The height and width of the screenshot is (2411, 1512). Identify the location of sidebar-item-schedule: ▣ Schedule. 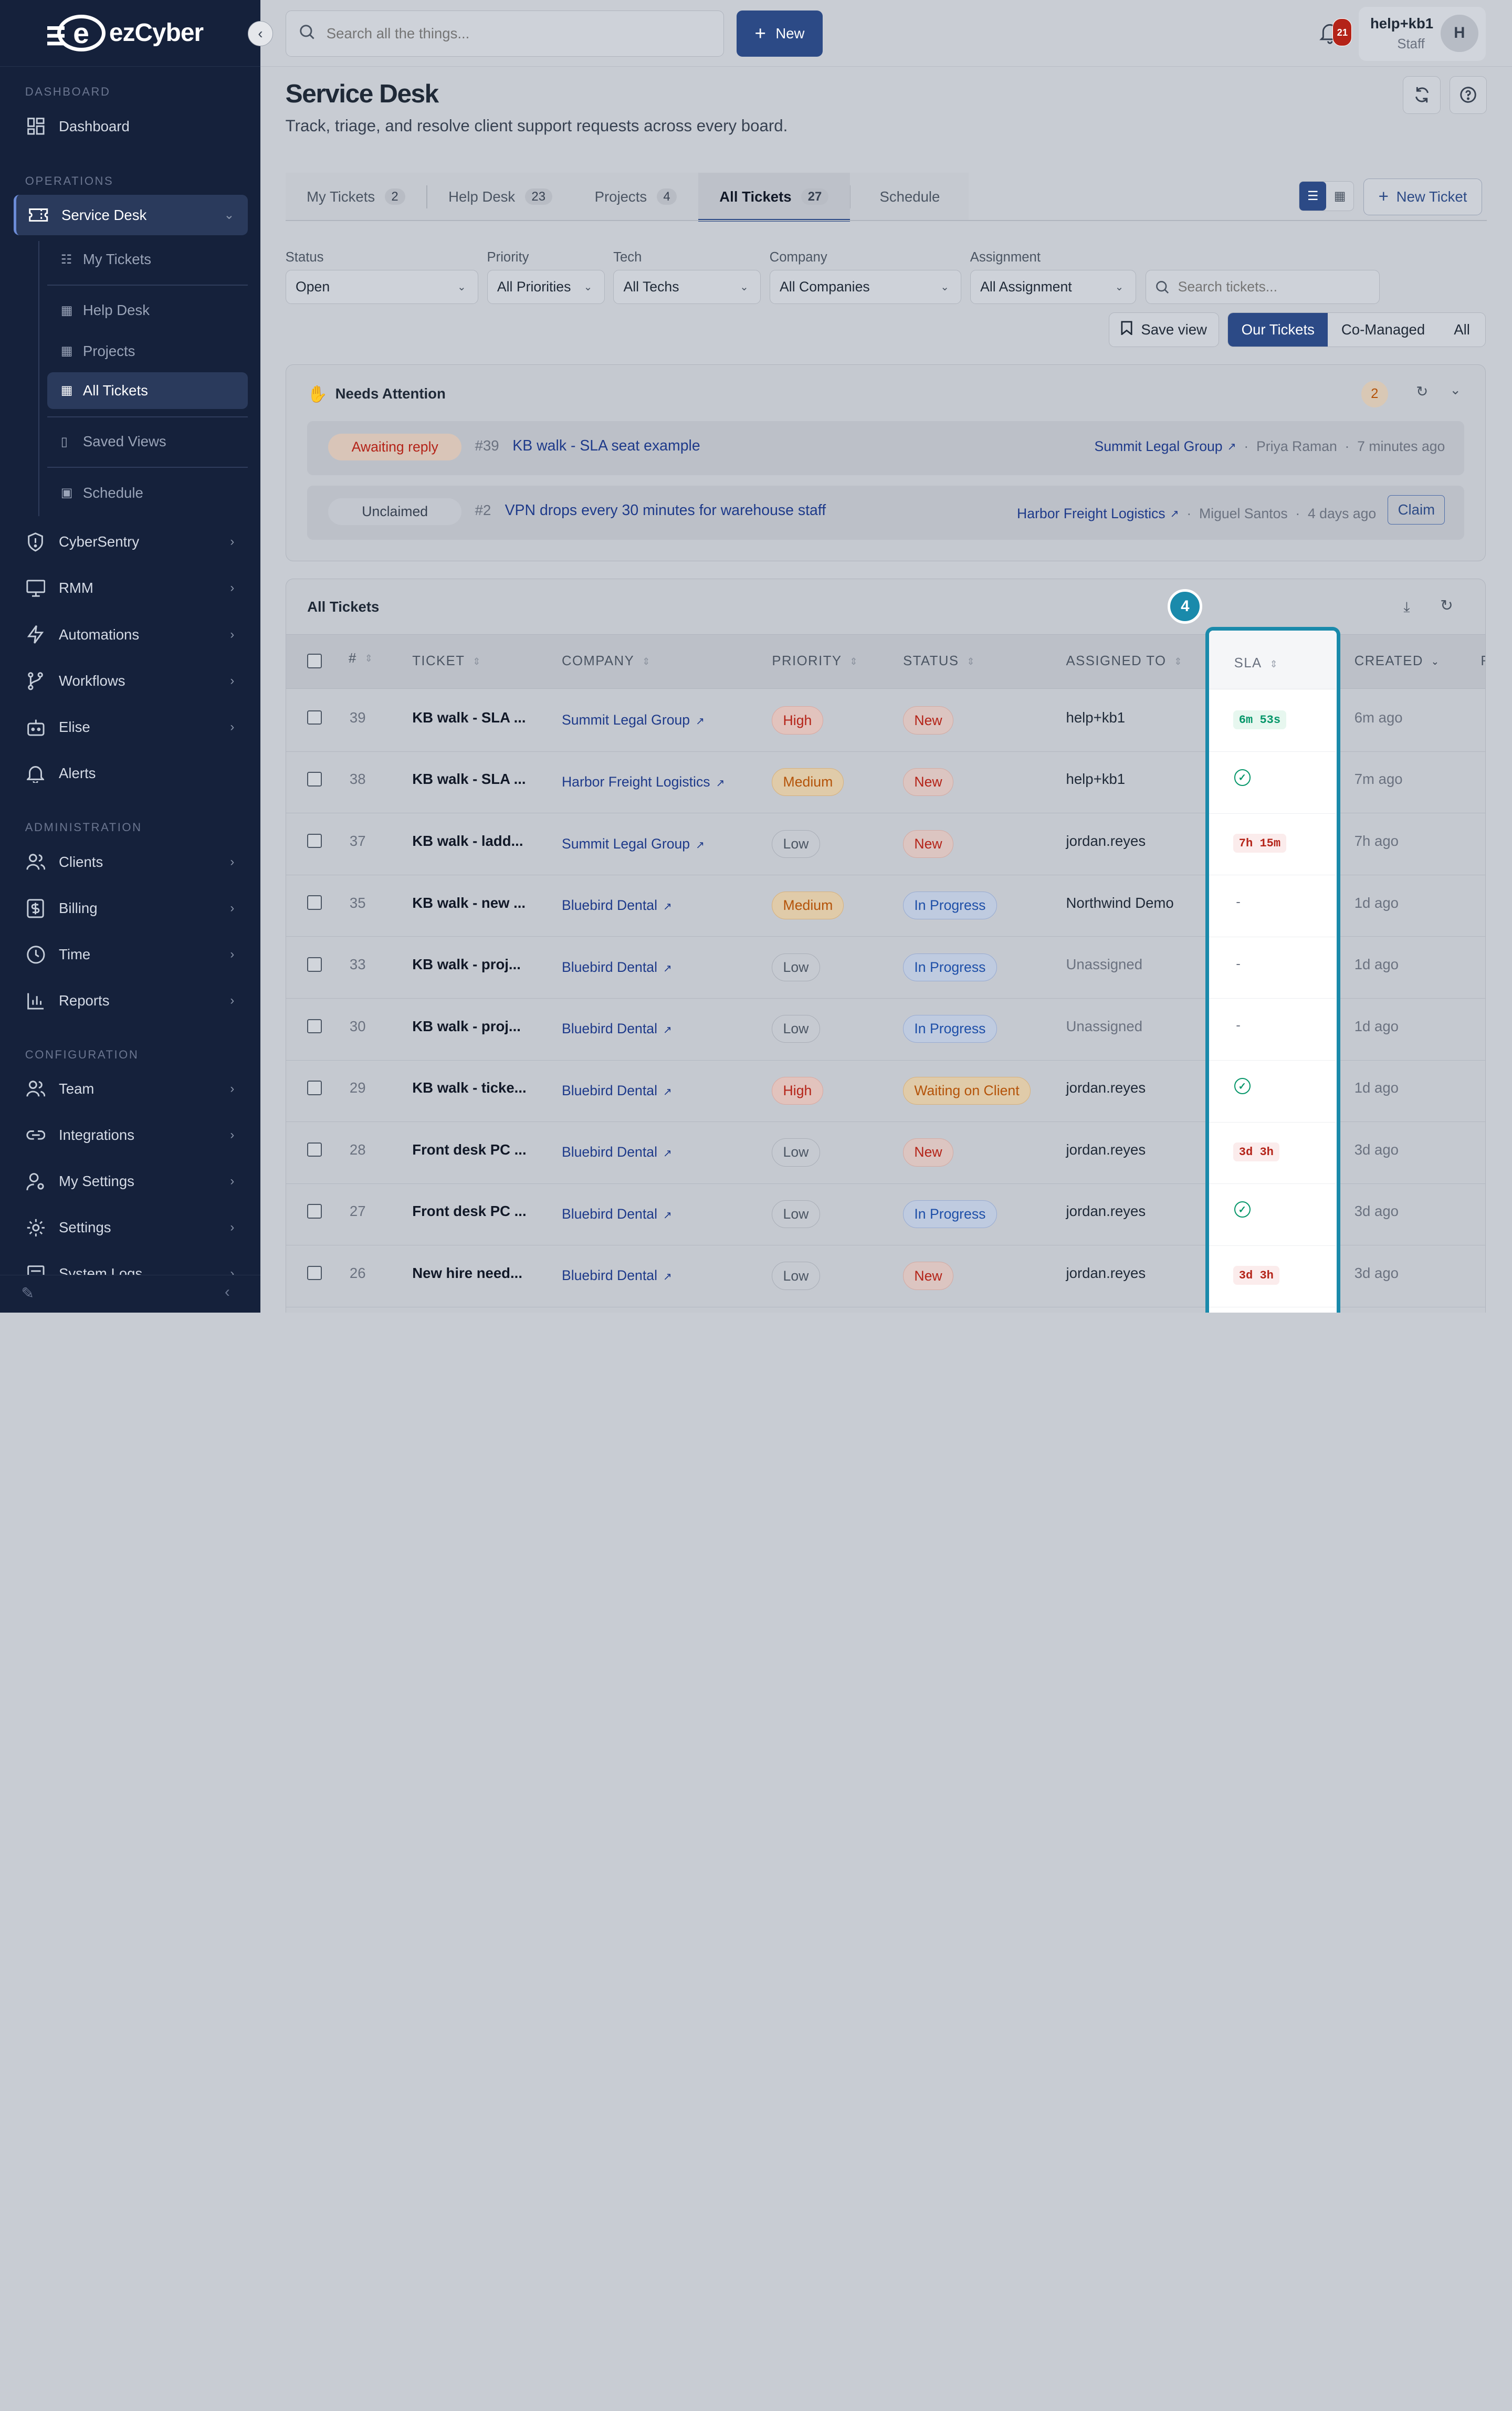
(147, 493).